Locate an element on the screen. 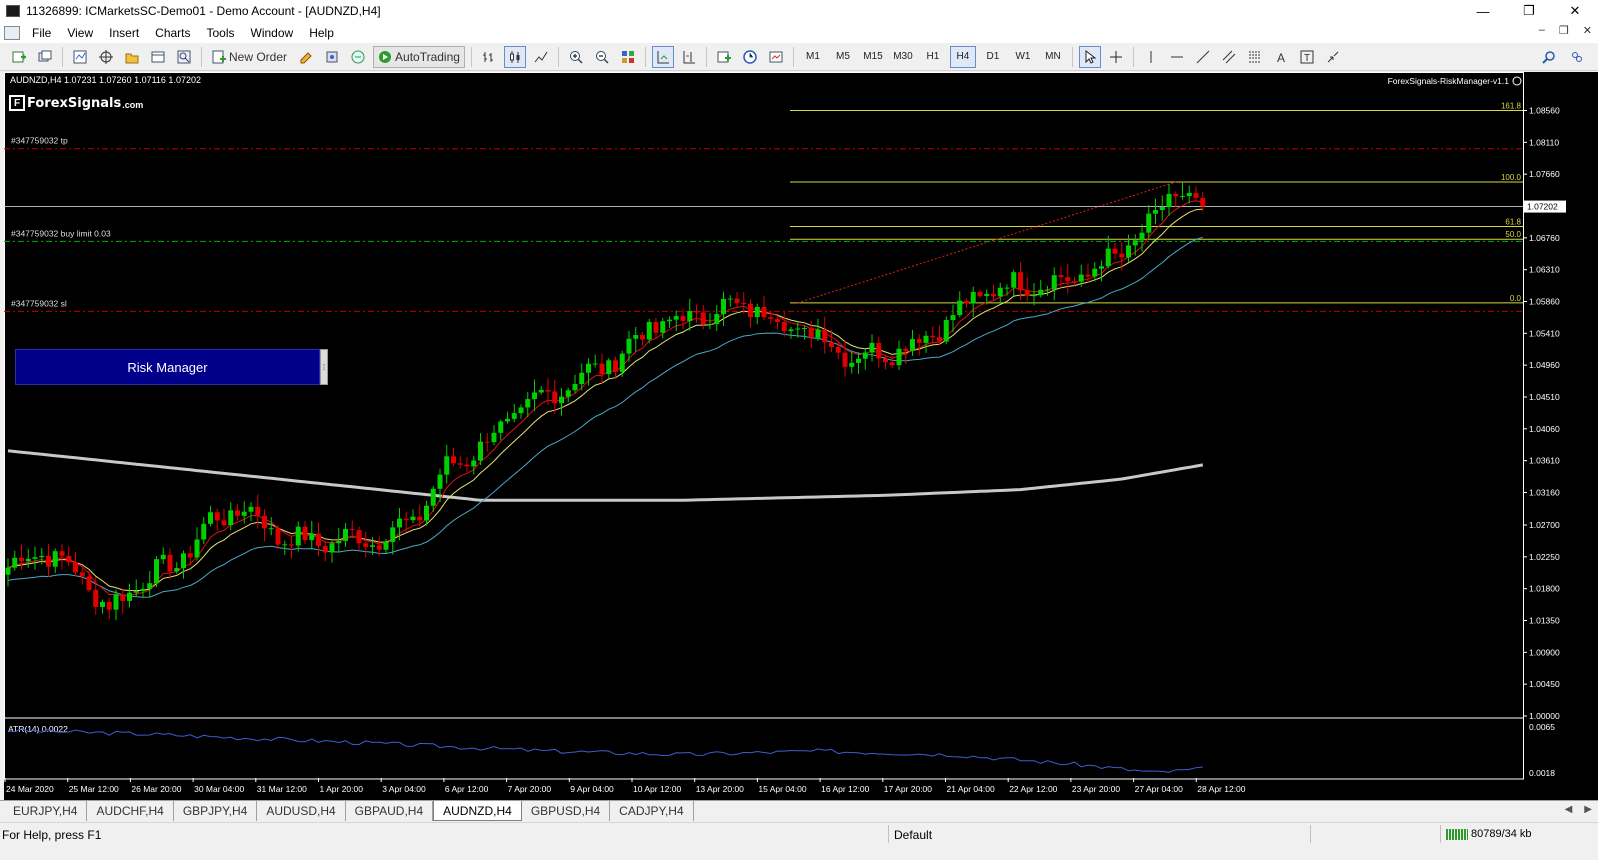 This screenshot has width=1598, height=860. menu-file: File is located at coordinates (41, 33).